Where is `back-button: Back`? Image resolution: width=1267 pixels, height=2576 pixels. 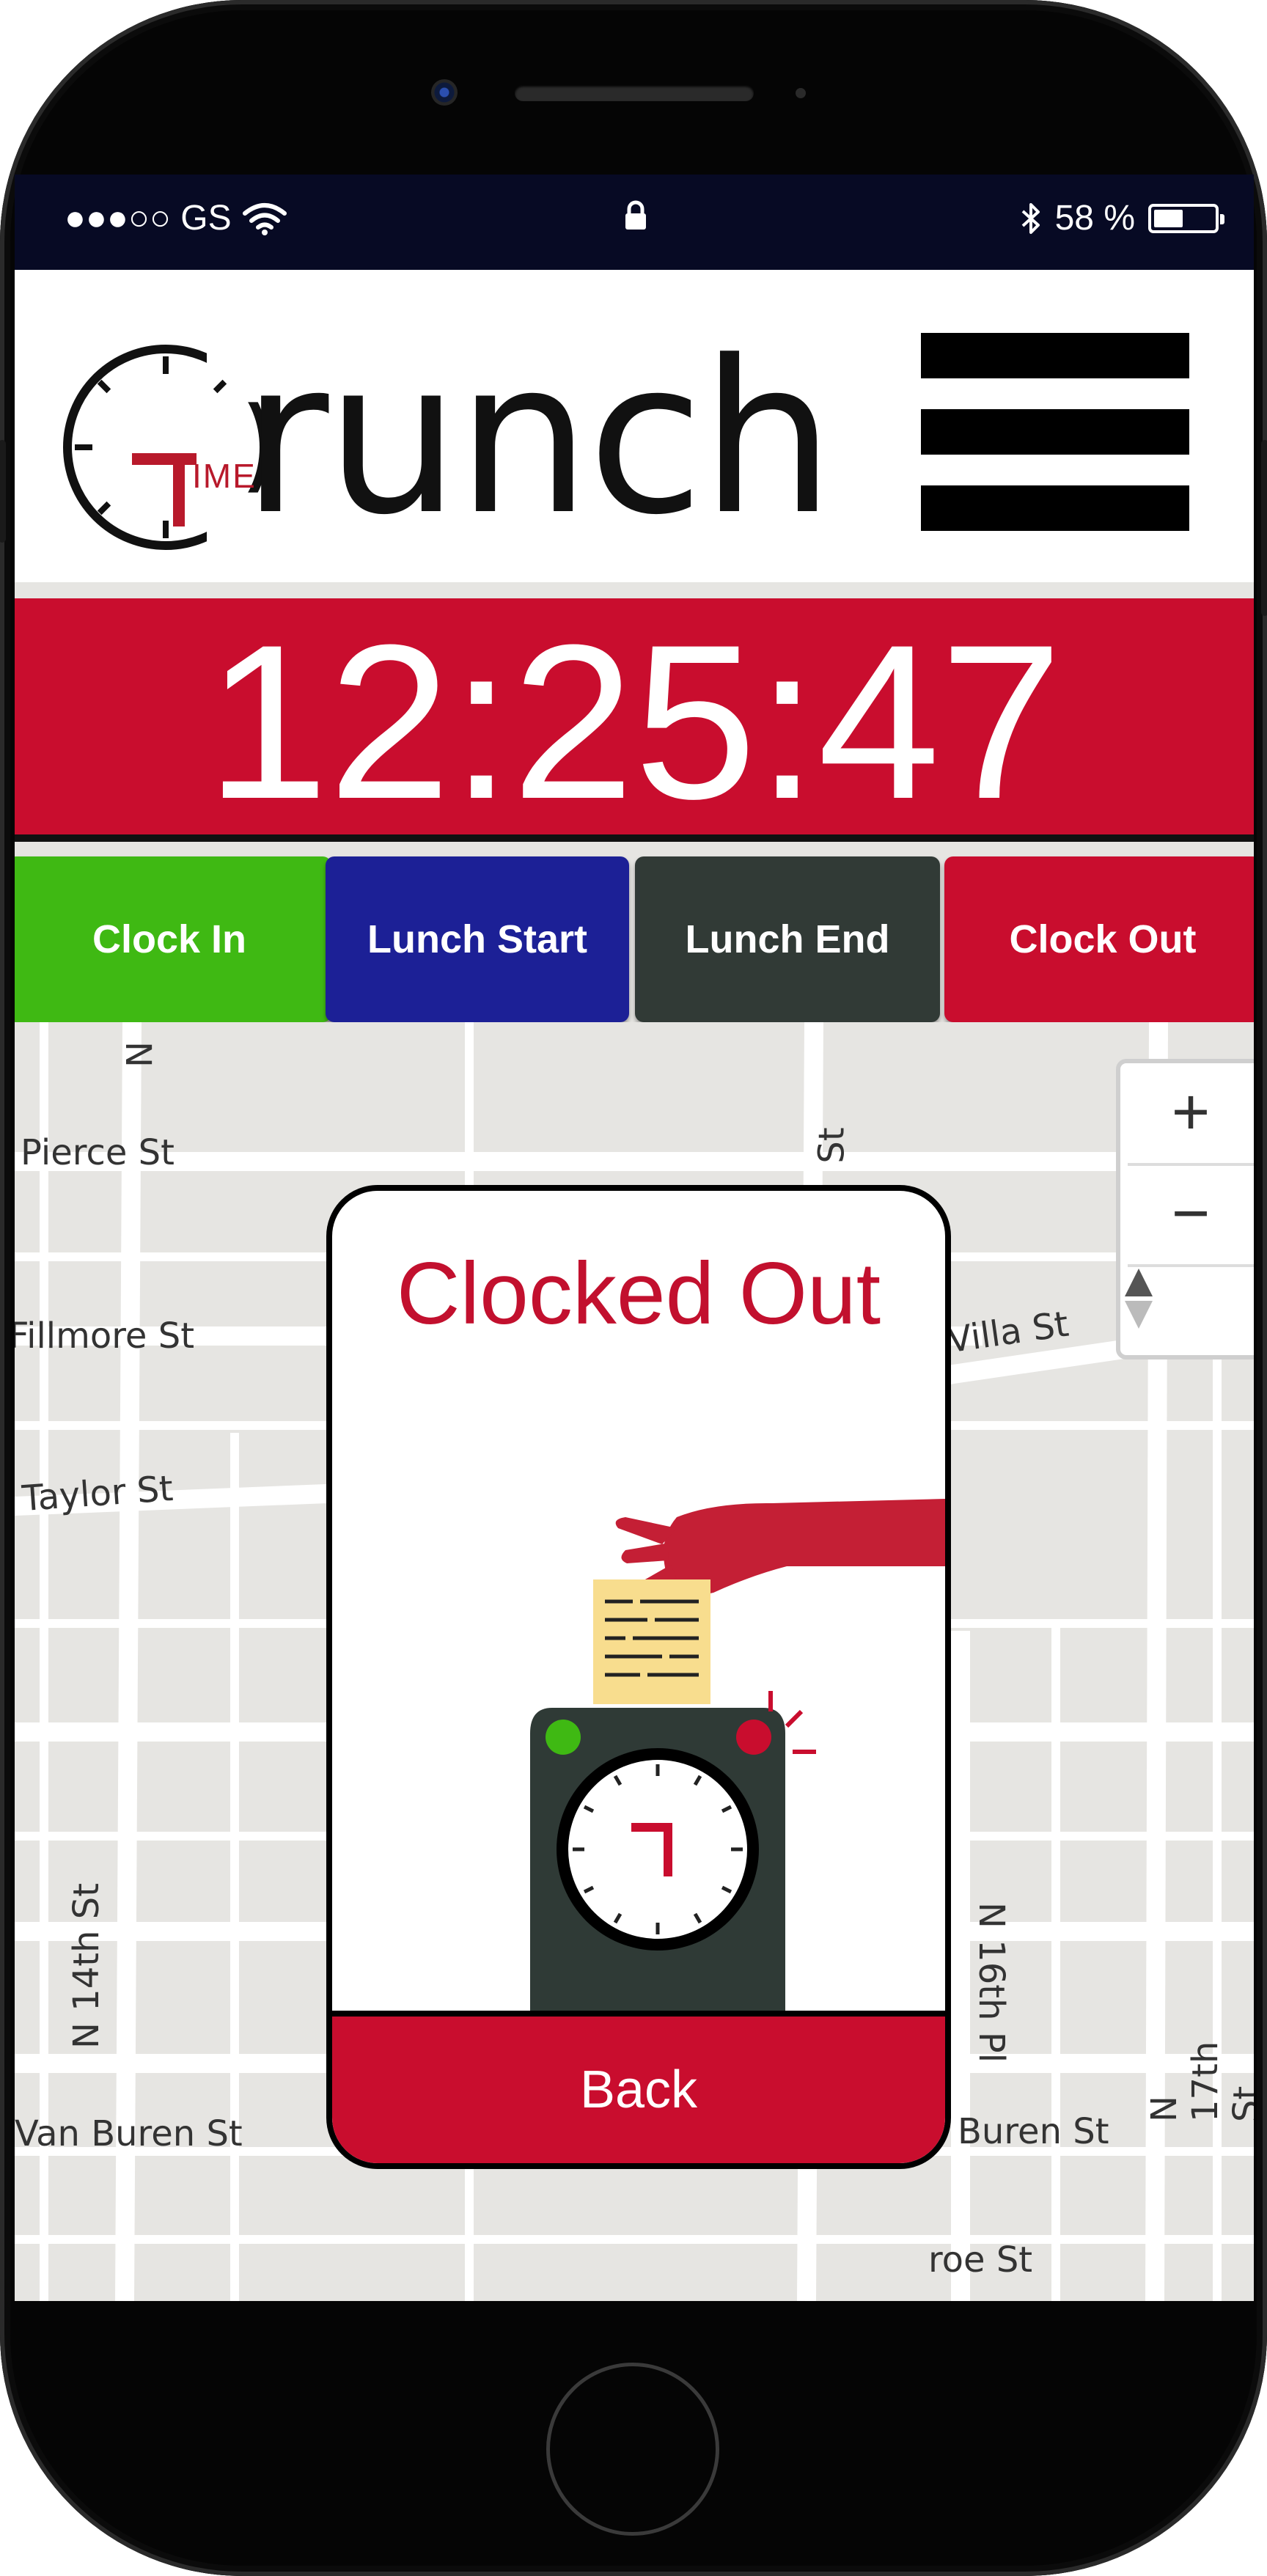
back-button: Back is located at coordinates (638, 2087).